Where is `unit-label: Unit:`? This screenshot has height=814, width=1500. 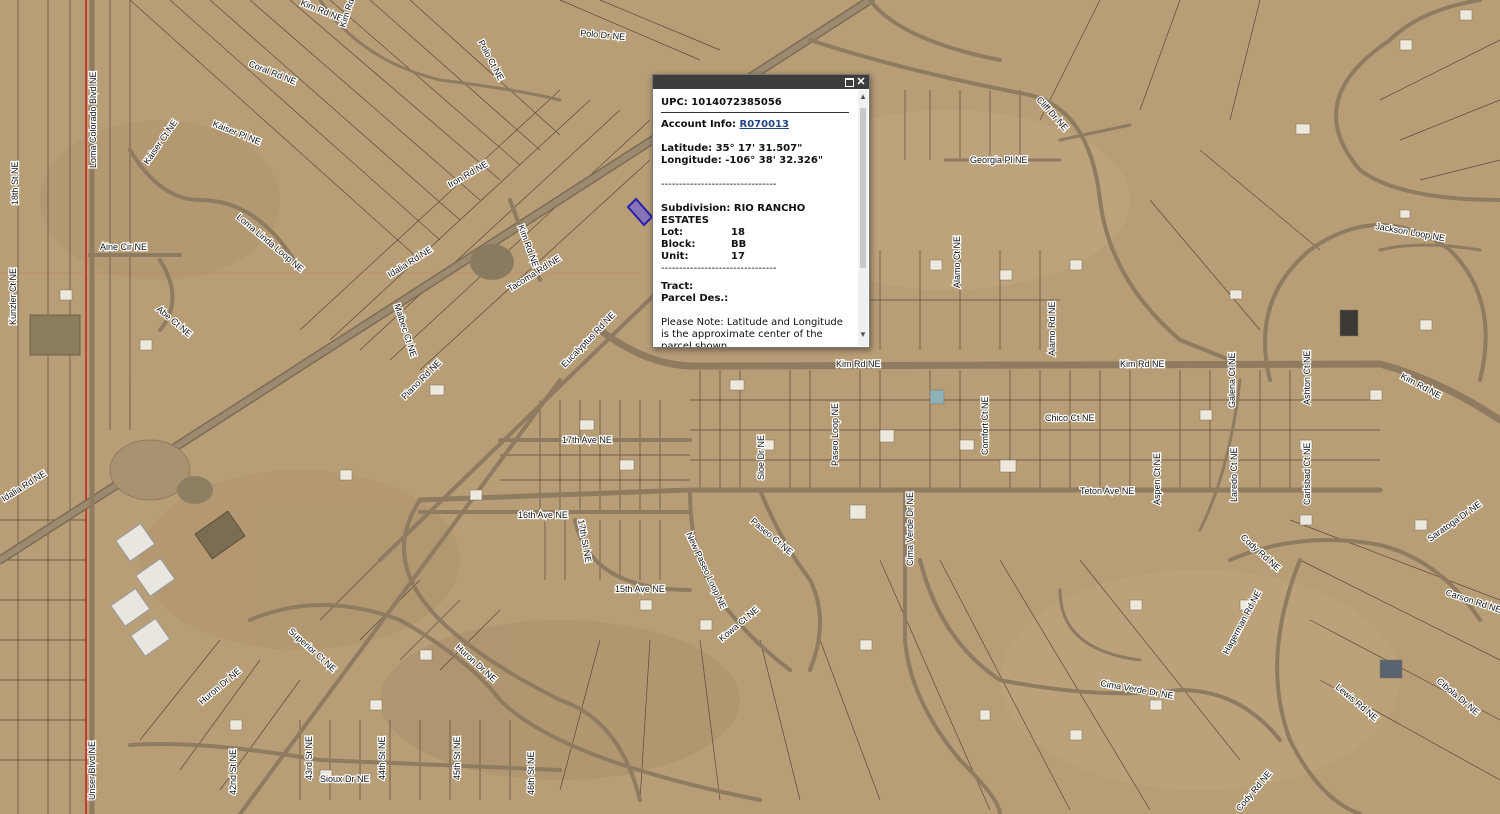
unit-label: Unit: is located at coordinates (675, 256).